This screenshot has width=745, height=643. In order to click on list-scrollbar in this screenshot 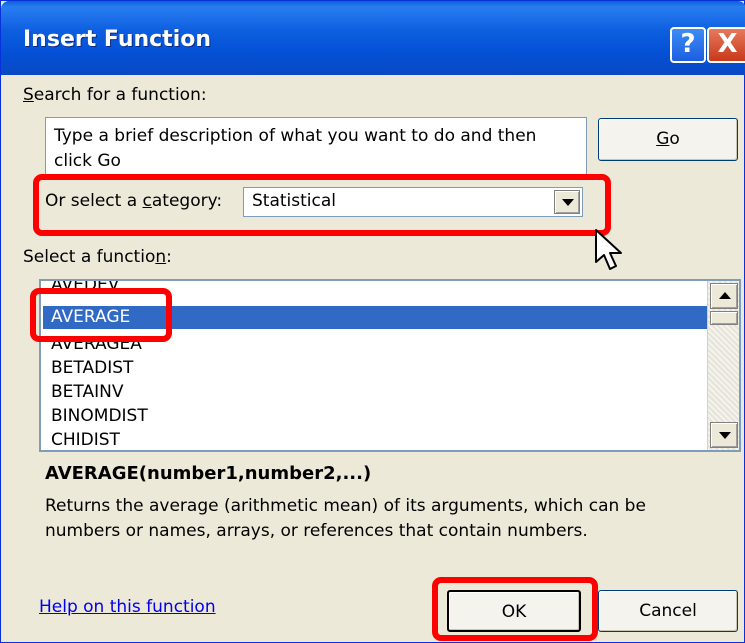, I will do `click(723, 365)`.